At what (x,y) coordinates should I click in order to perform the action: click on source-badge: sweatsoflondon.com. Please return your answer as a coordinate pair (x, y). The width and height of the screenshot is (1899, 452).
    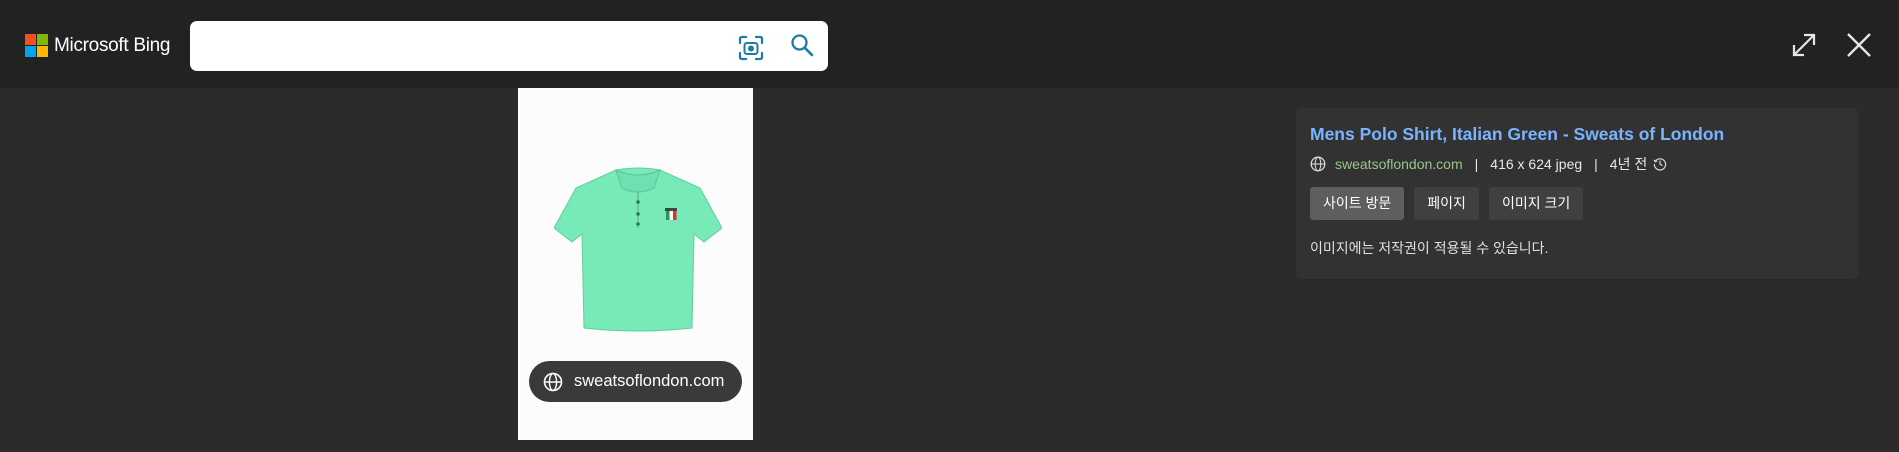
    Looking at the image, I should click on (635, 381).